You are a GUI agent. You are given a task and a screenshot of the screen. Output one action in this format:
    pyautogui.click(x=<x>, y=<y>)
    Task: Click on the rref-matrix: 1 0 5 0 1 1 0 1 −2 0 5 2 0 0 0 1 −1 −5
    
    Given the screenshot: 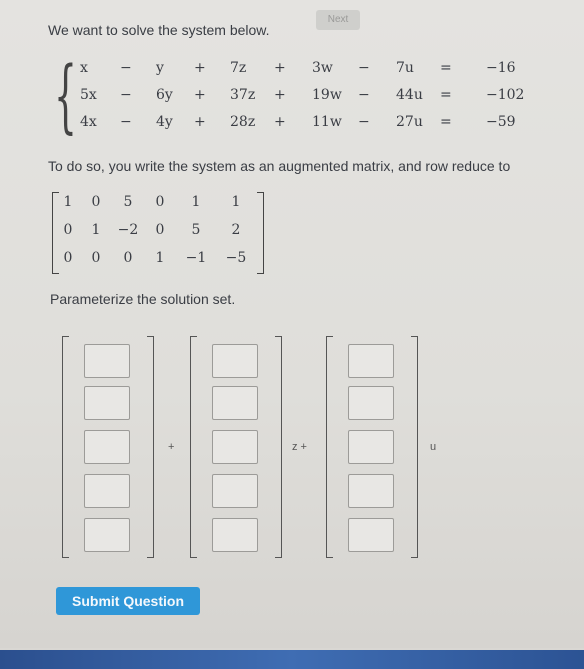 What is the action you would take?
    pyautogui.click(x=158, y=233)
    